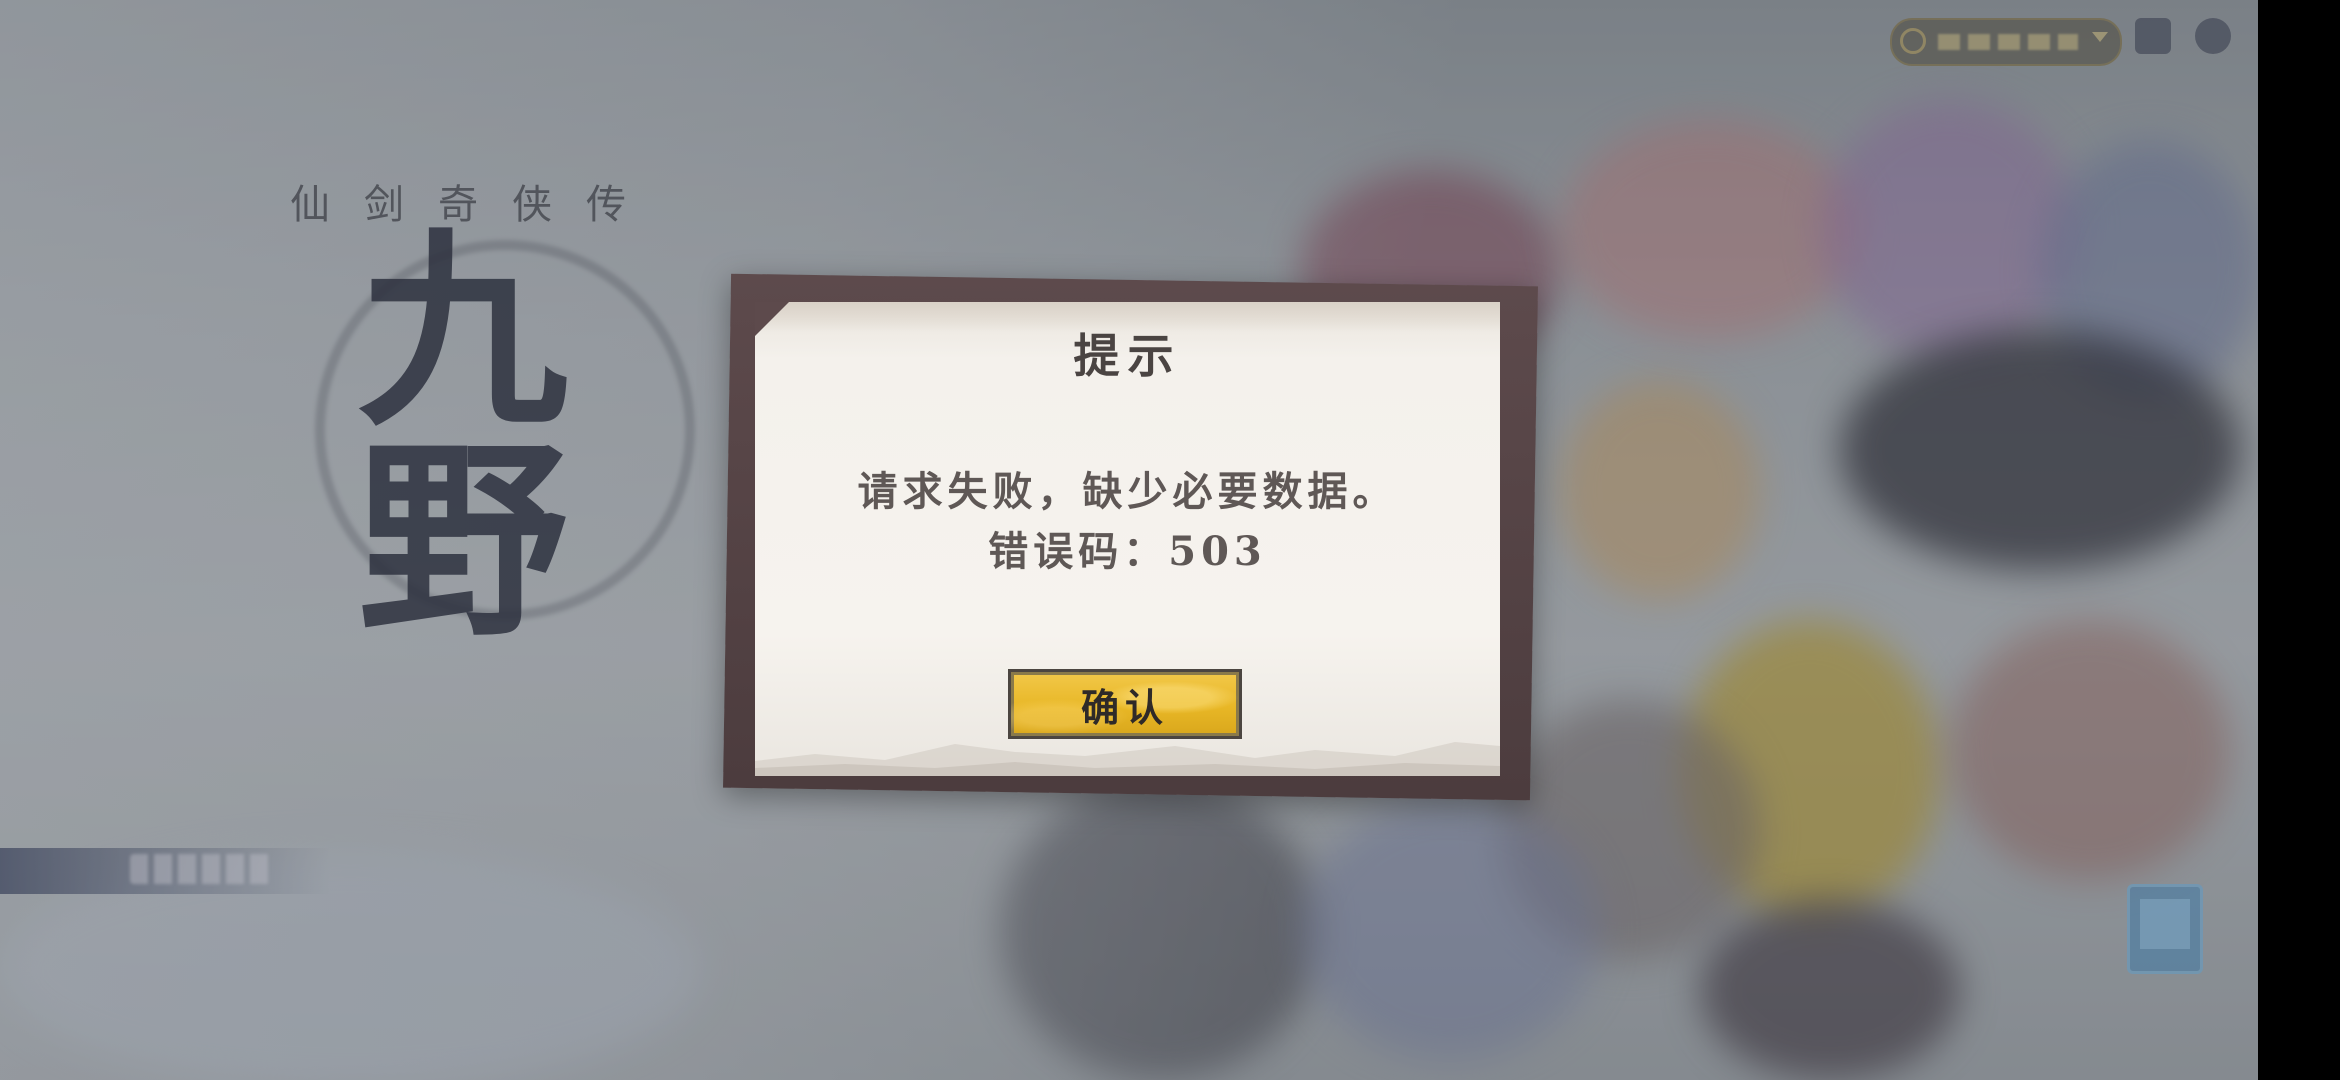 Image resolution: width=2340 pixels, height=1080 pixels. Describe the element at coordinates (1127, 551) in the screenshot. I see `error-code: 错误码：503` at that location.